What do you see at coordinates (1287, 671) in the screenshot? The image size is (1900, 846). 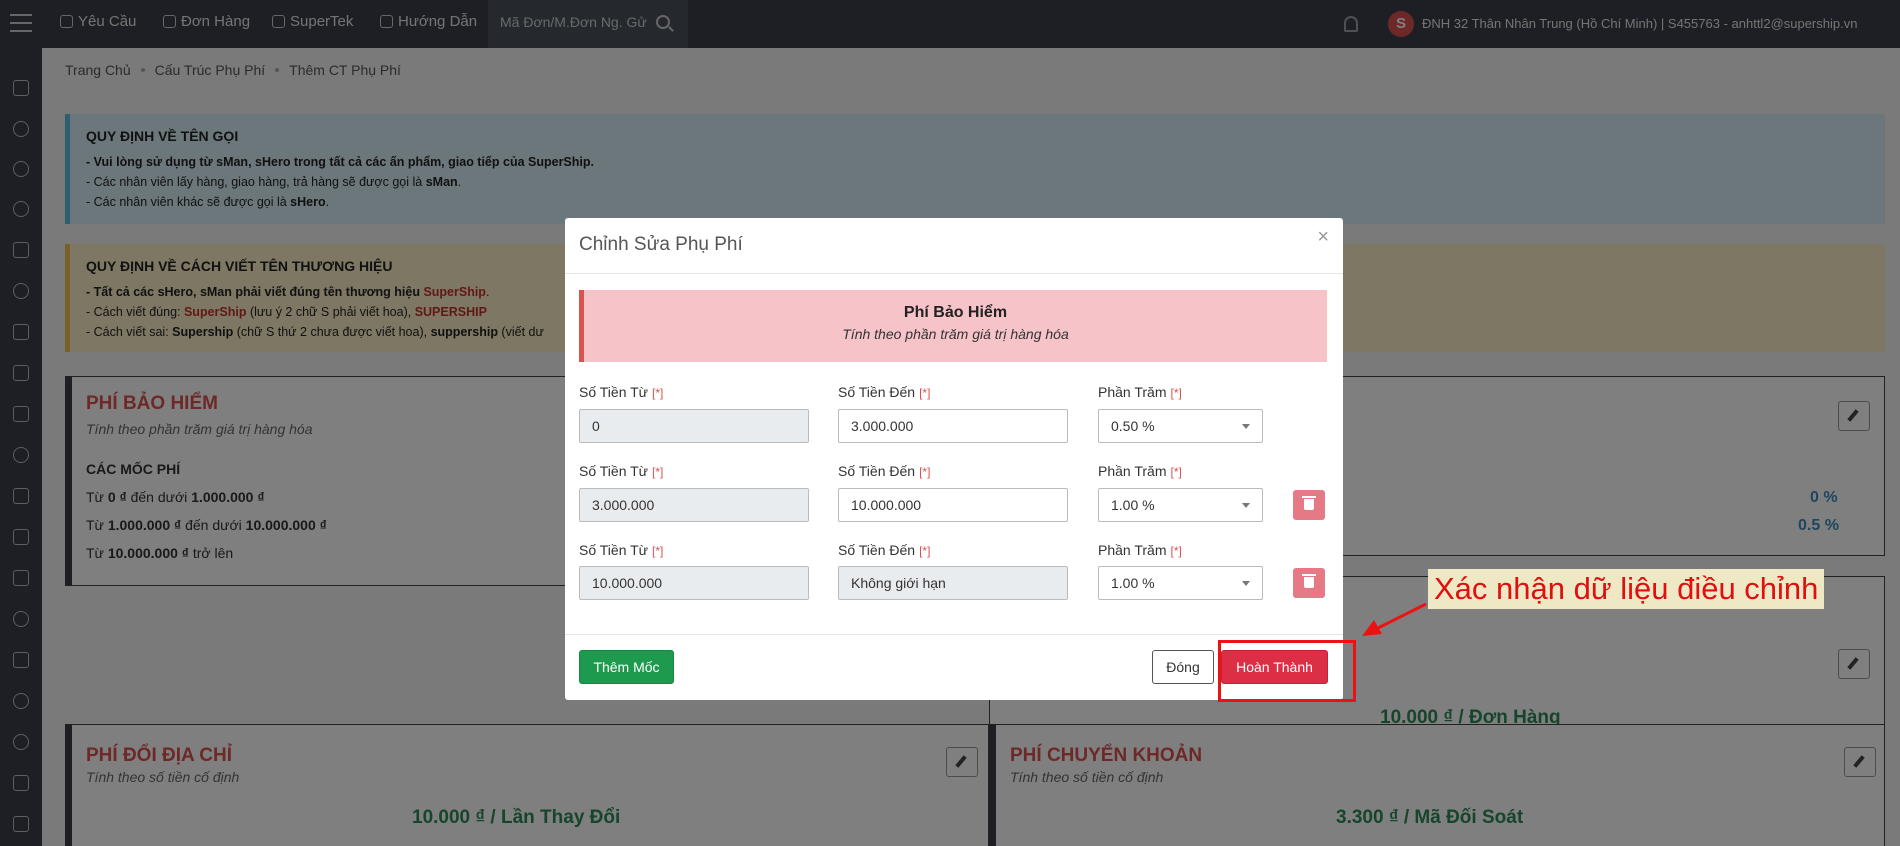 I see `annotation-highlight-box` at bounding box center [1287, 671].